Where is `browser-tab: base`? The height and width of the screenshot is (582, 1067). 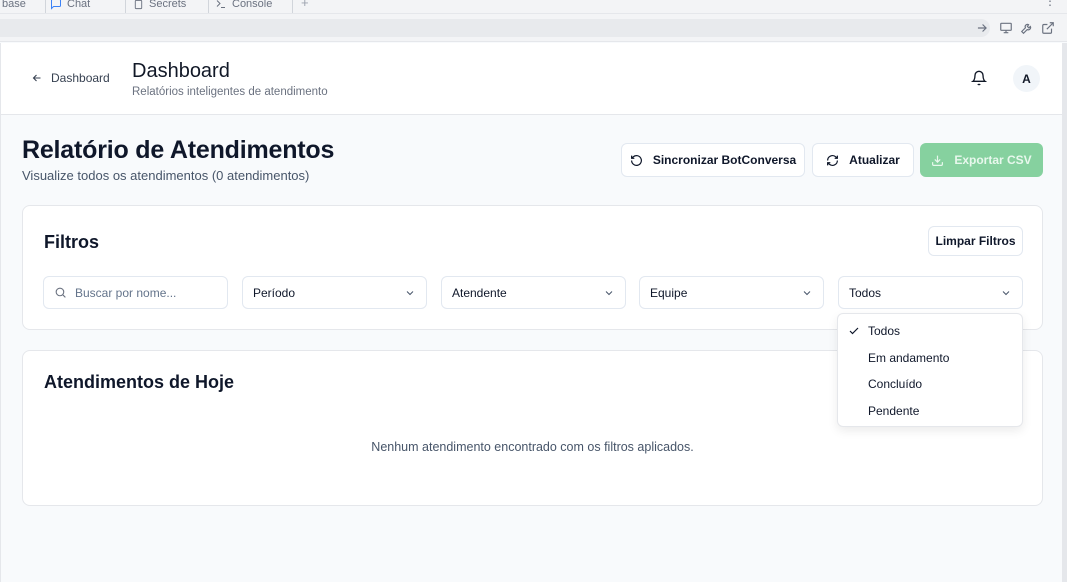 browser-tab: base is located at coordinates (14, 6).